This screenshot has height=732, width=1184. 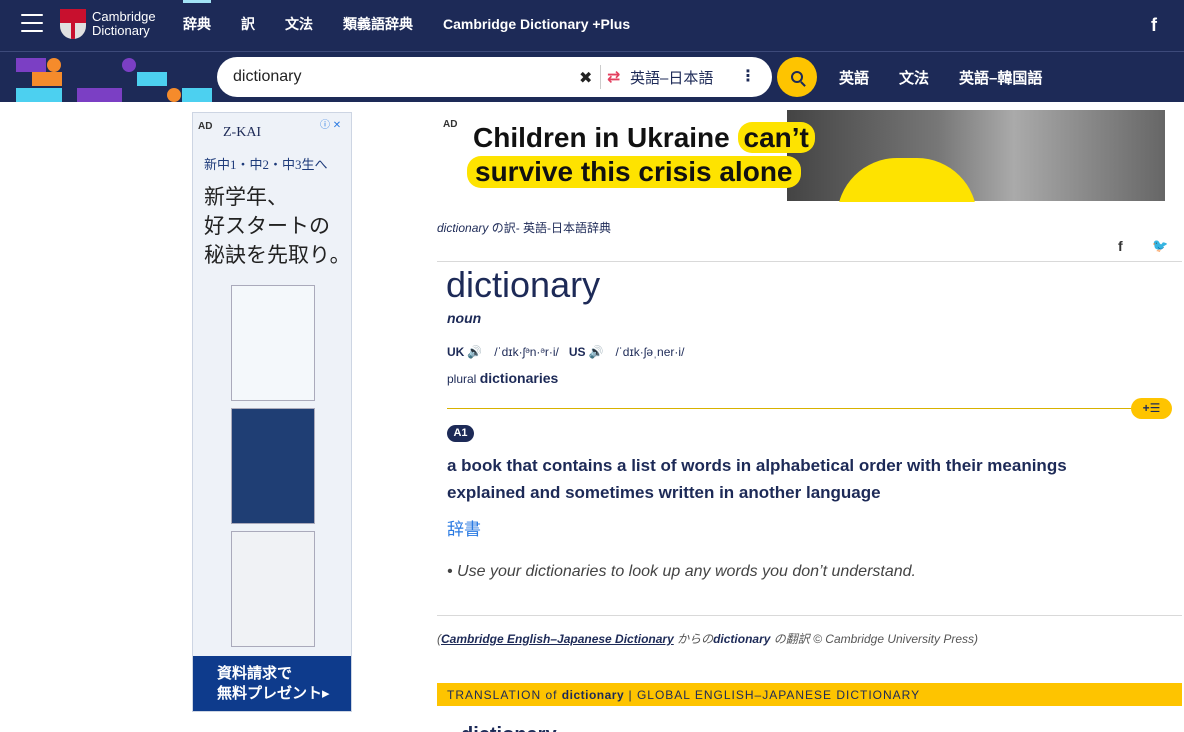 I want to click on us-audio-icon: 🔊, so click(x=596, y=352).